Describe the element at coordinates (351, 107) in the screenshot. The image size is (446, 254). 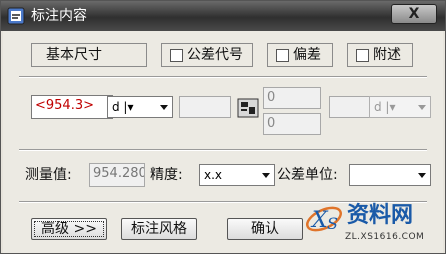
I see `appendix-input` at that location.